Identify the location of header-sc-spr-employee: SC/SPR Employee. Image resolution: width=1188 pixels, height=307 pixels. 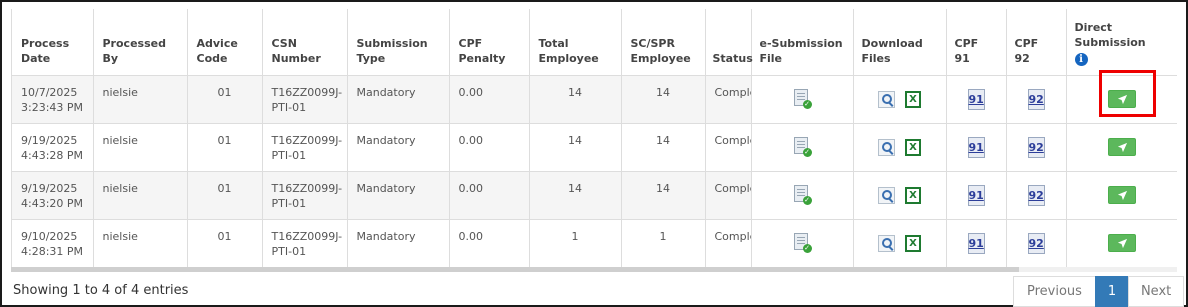
(663, 42).